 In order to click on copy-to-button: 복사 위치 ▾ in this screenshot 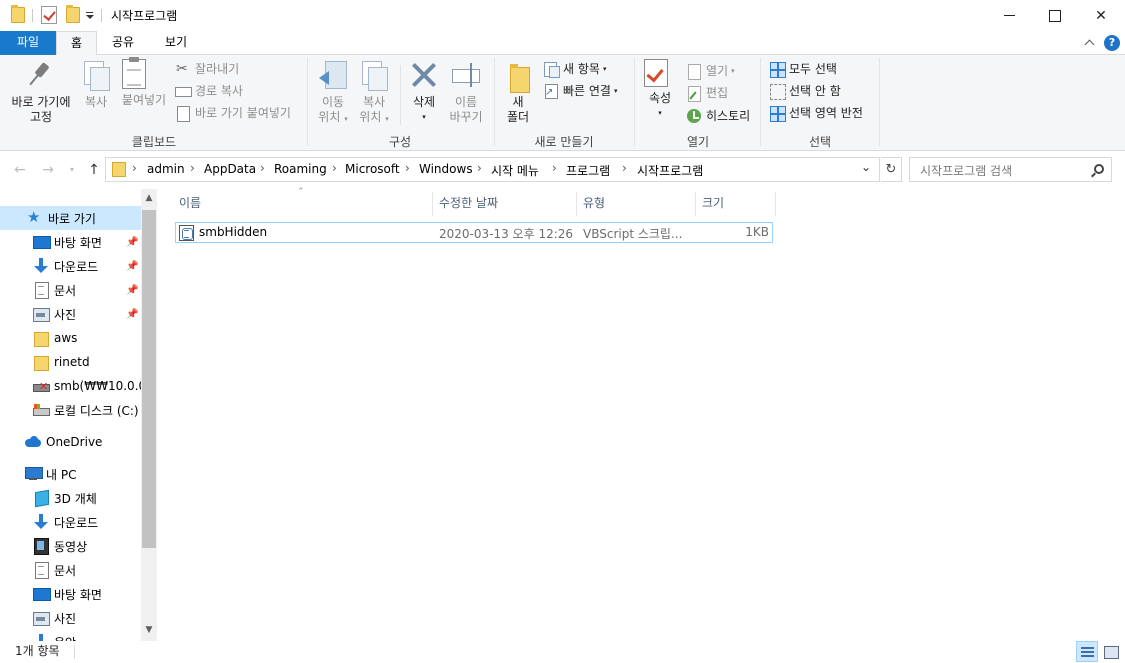, I will do `click(374, 93)`.